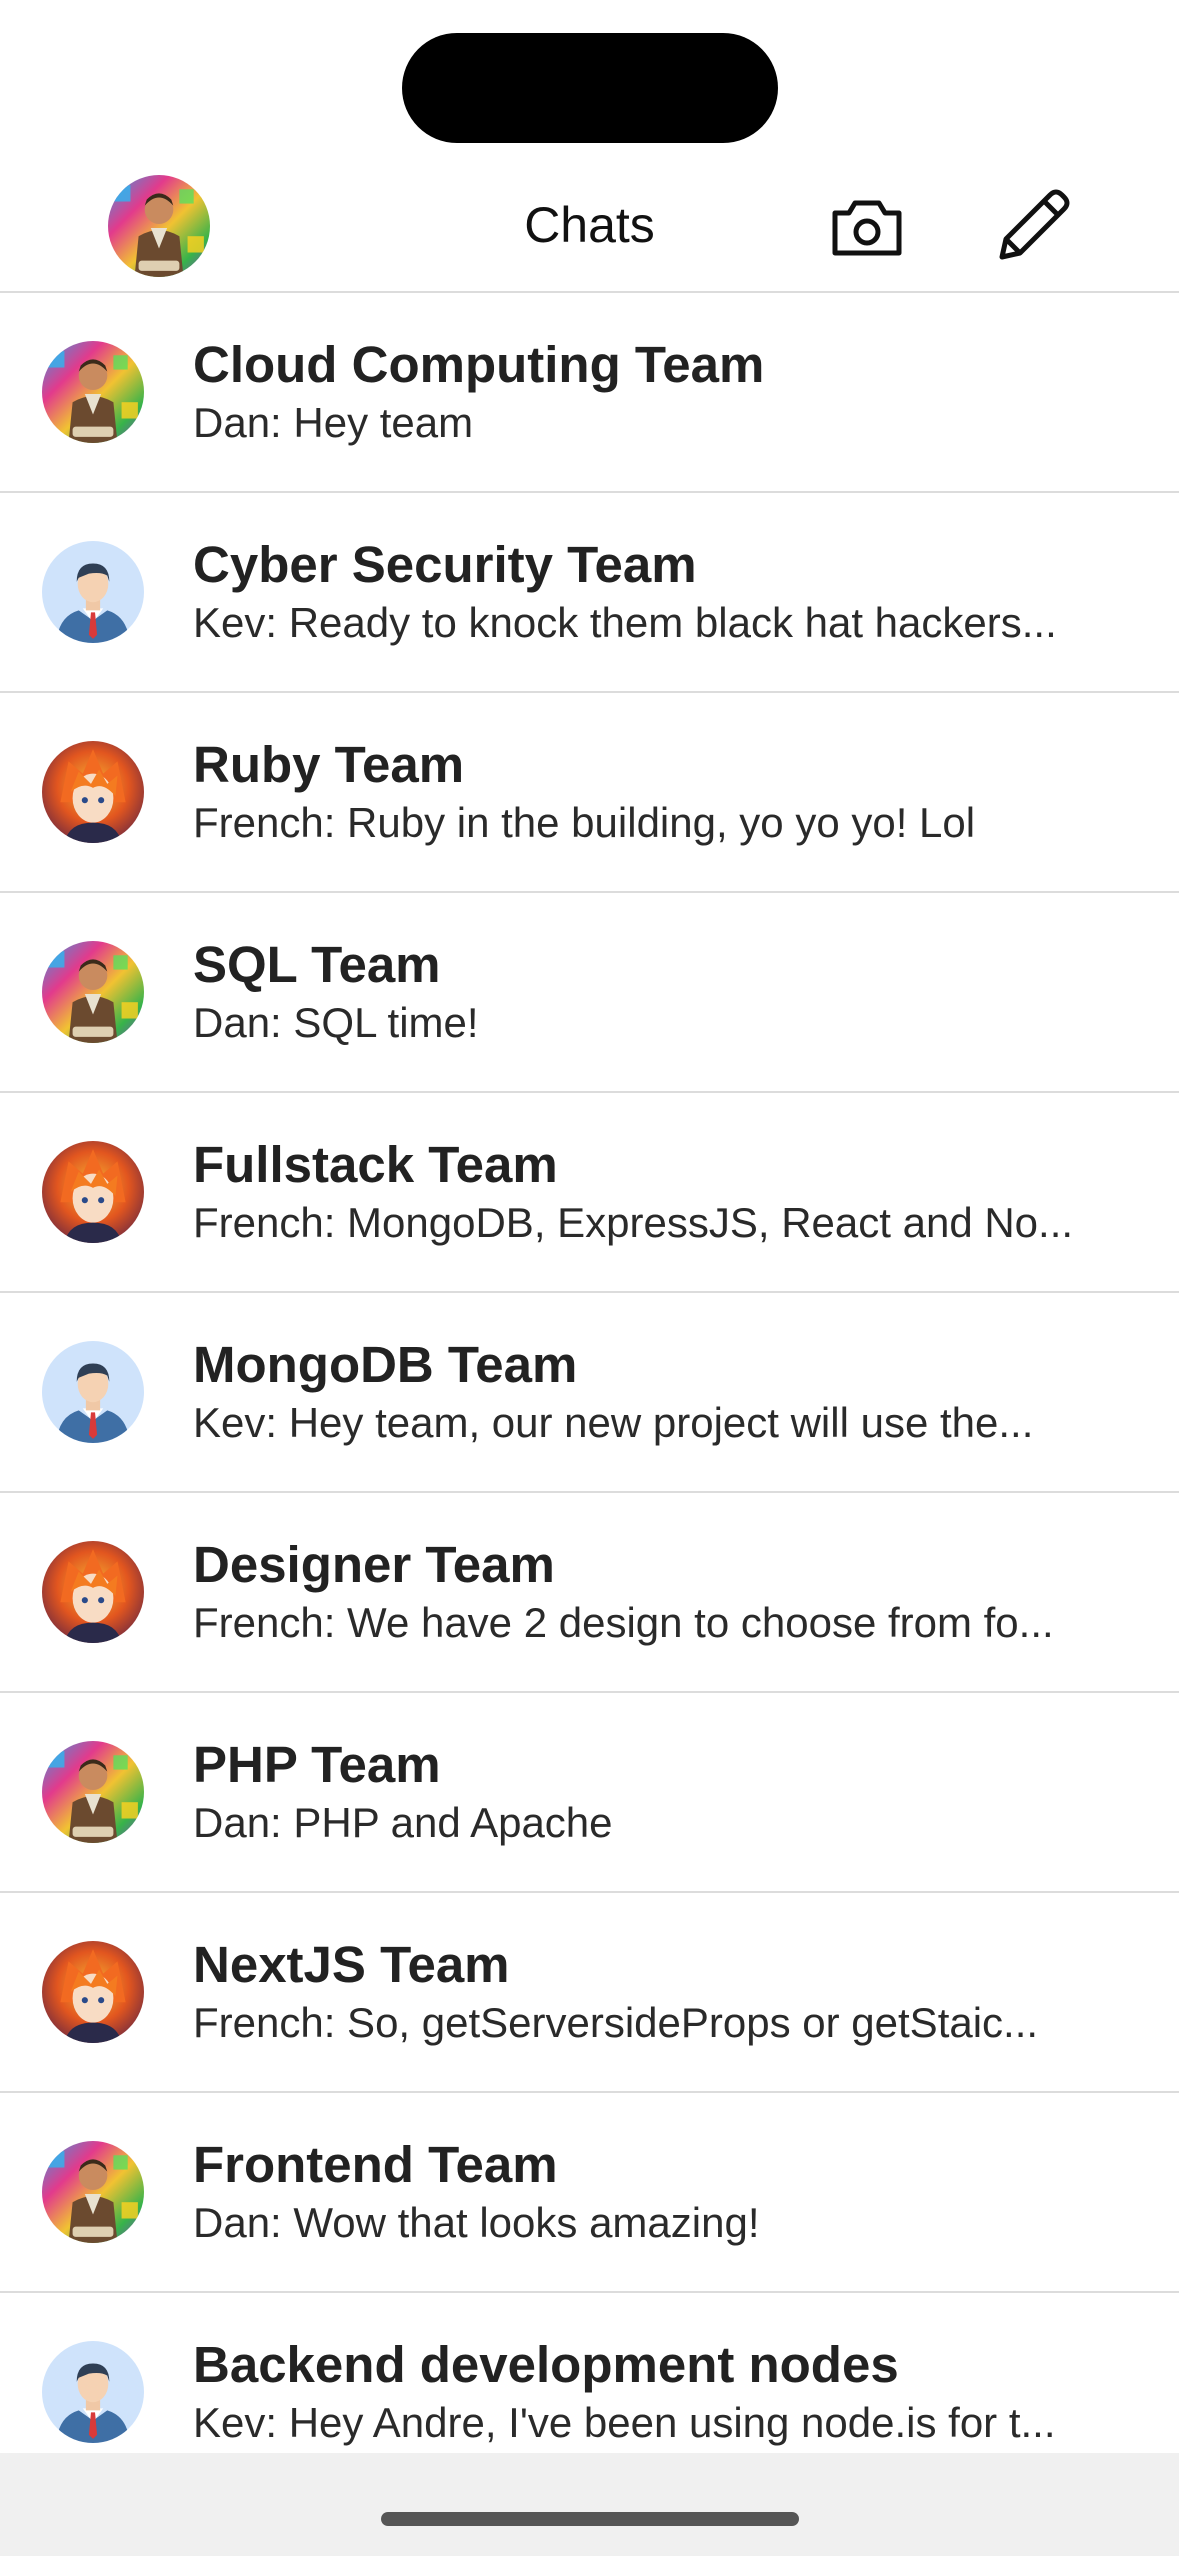  I want to click on camera-icon, so click(867, 228).